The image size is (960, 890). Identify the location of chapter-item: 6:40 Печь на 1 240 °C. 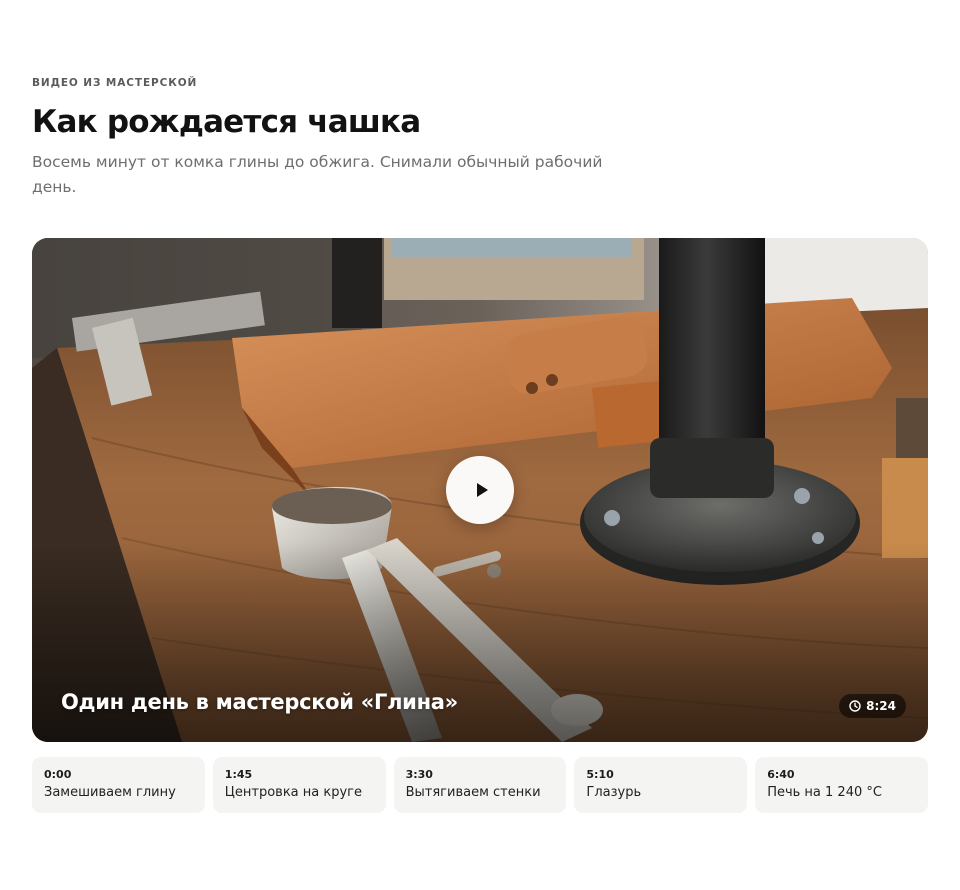
(841, 785).